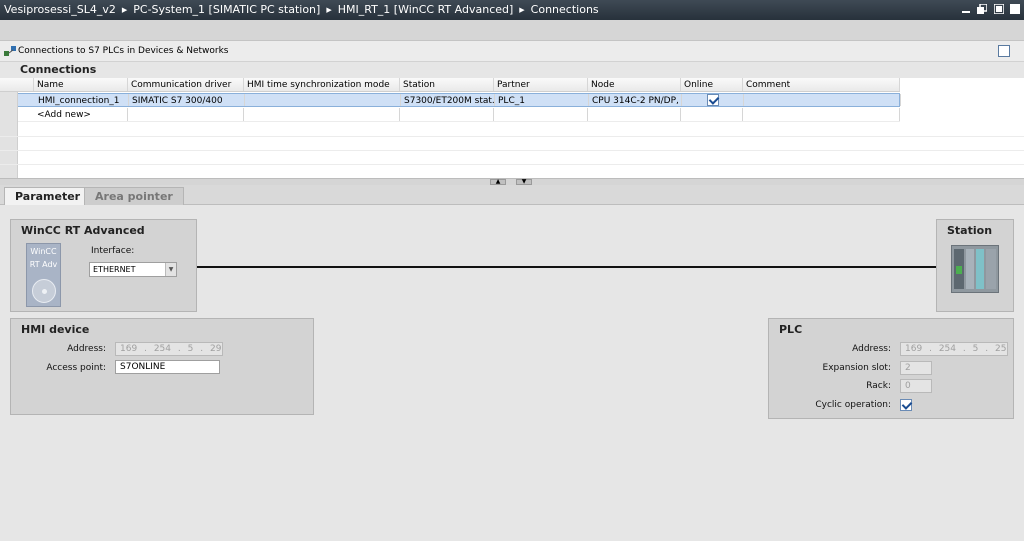 Image resolution: width=1024 pixels, height=541 pixels. Describe the element at coordinates (44, 291) in the screenshot. I see `disc-icon` at that location.